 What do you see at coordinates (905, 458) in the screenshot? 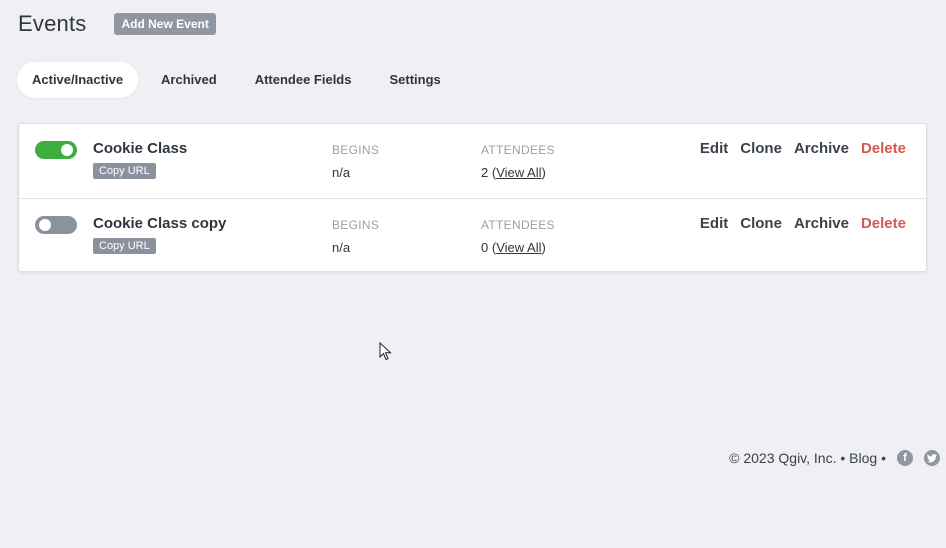
I see `facebook-icon: f` at bounding box center [905, 458].